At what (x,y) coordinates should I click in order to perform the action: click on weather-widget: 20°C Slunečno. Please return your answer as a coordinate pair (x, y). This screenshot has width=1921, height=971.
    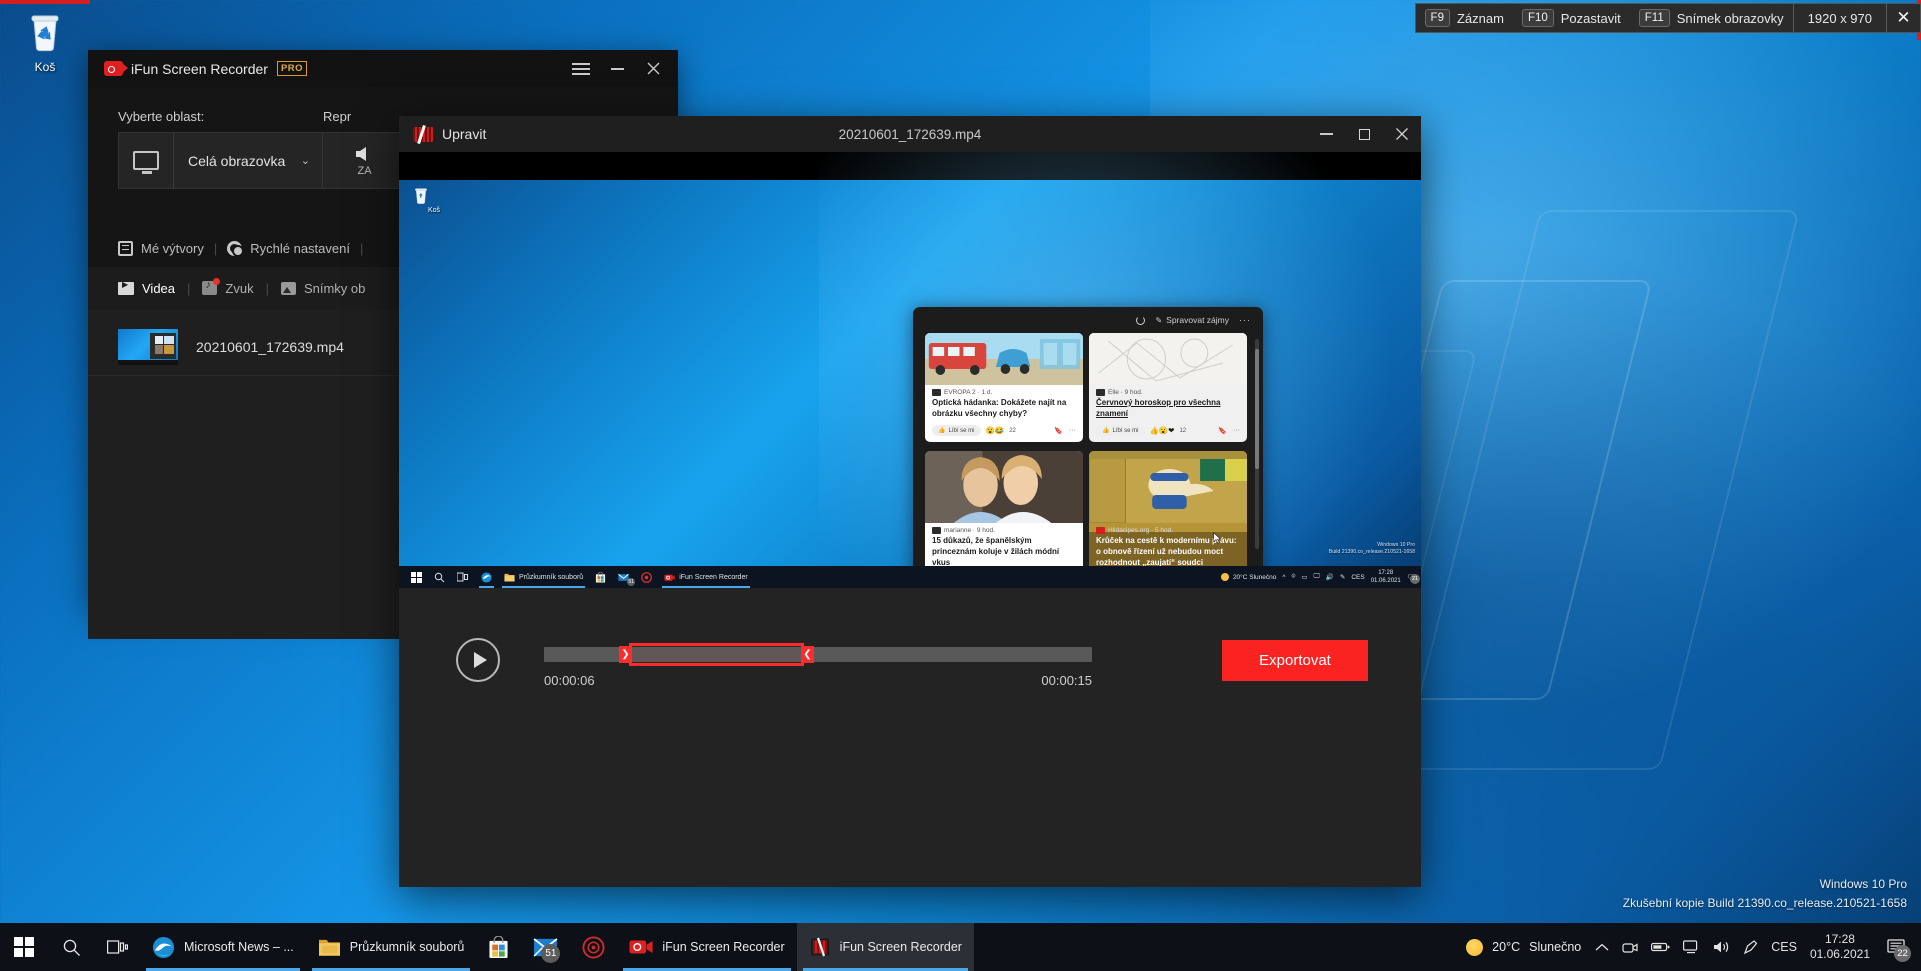
    Looking at the image, I should click on (1523, 947).